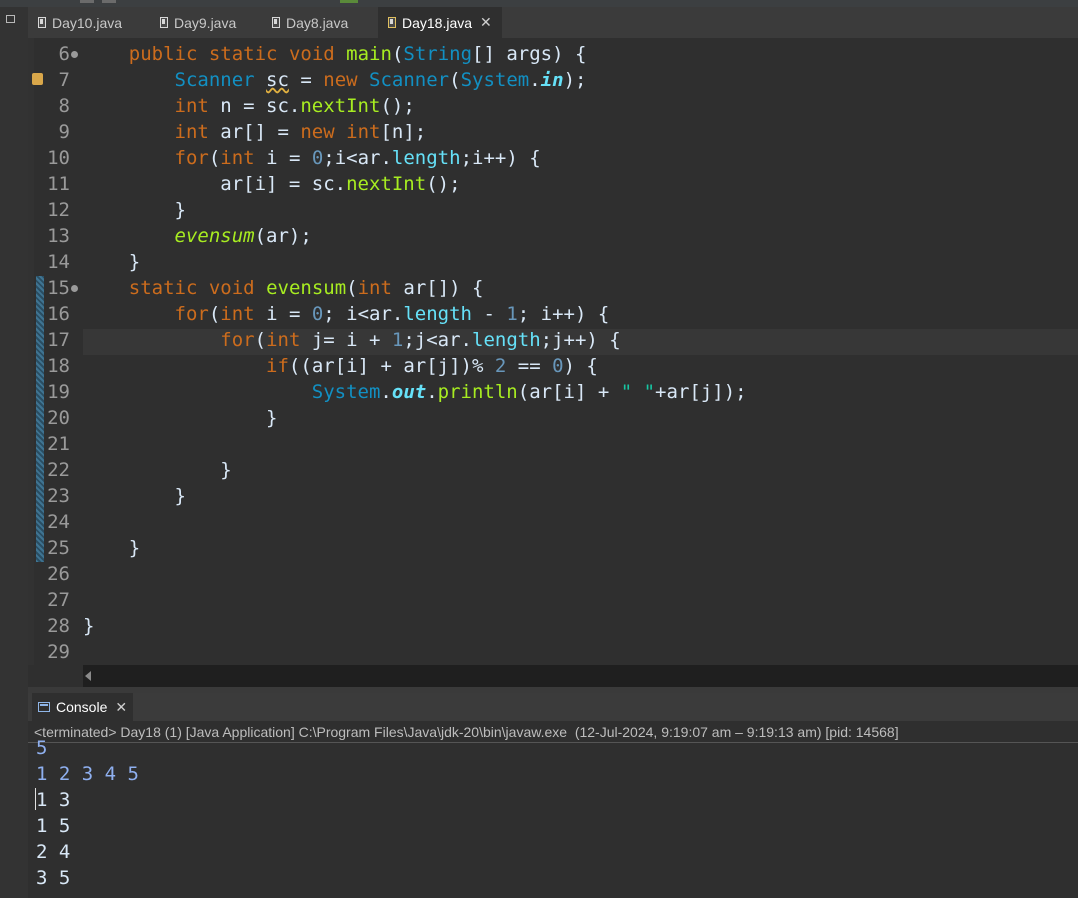 The height and width of the screenshot is (898, 1078). I want to click on console-line: 1 2 3 4 5, so click(87, 774).